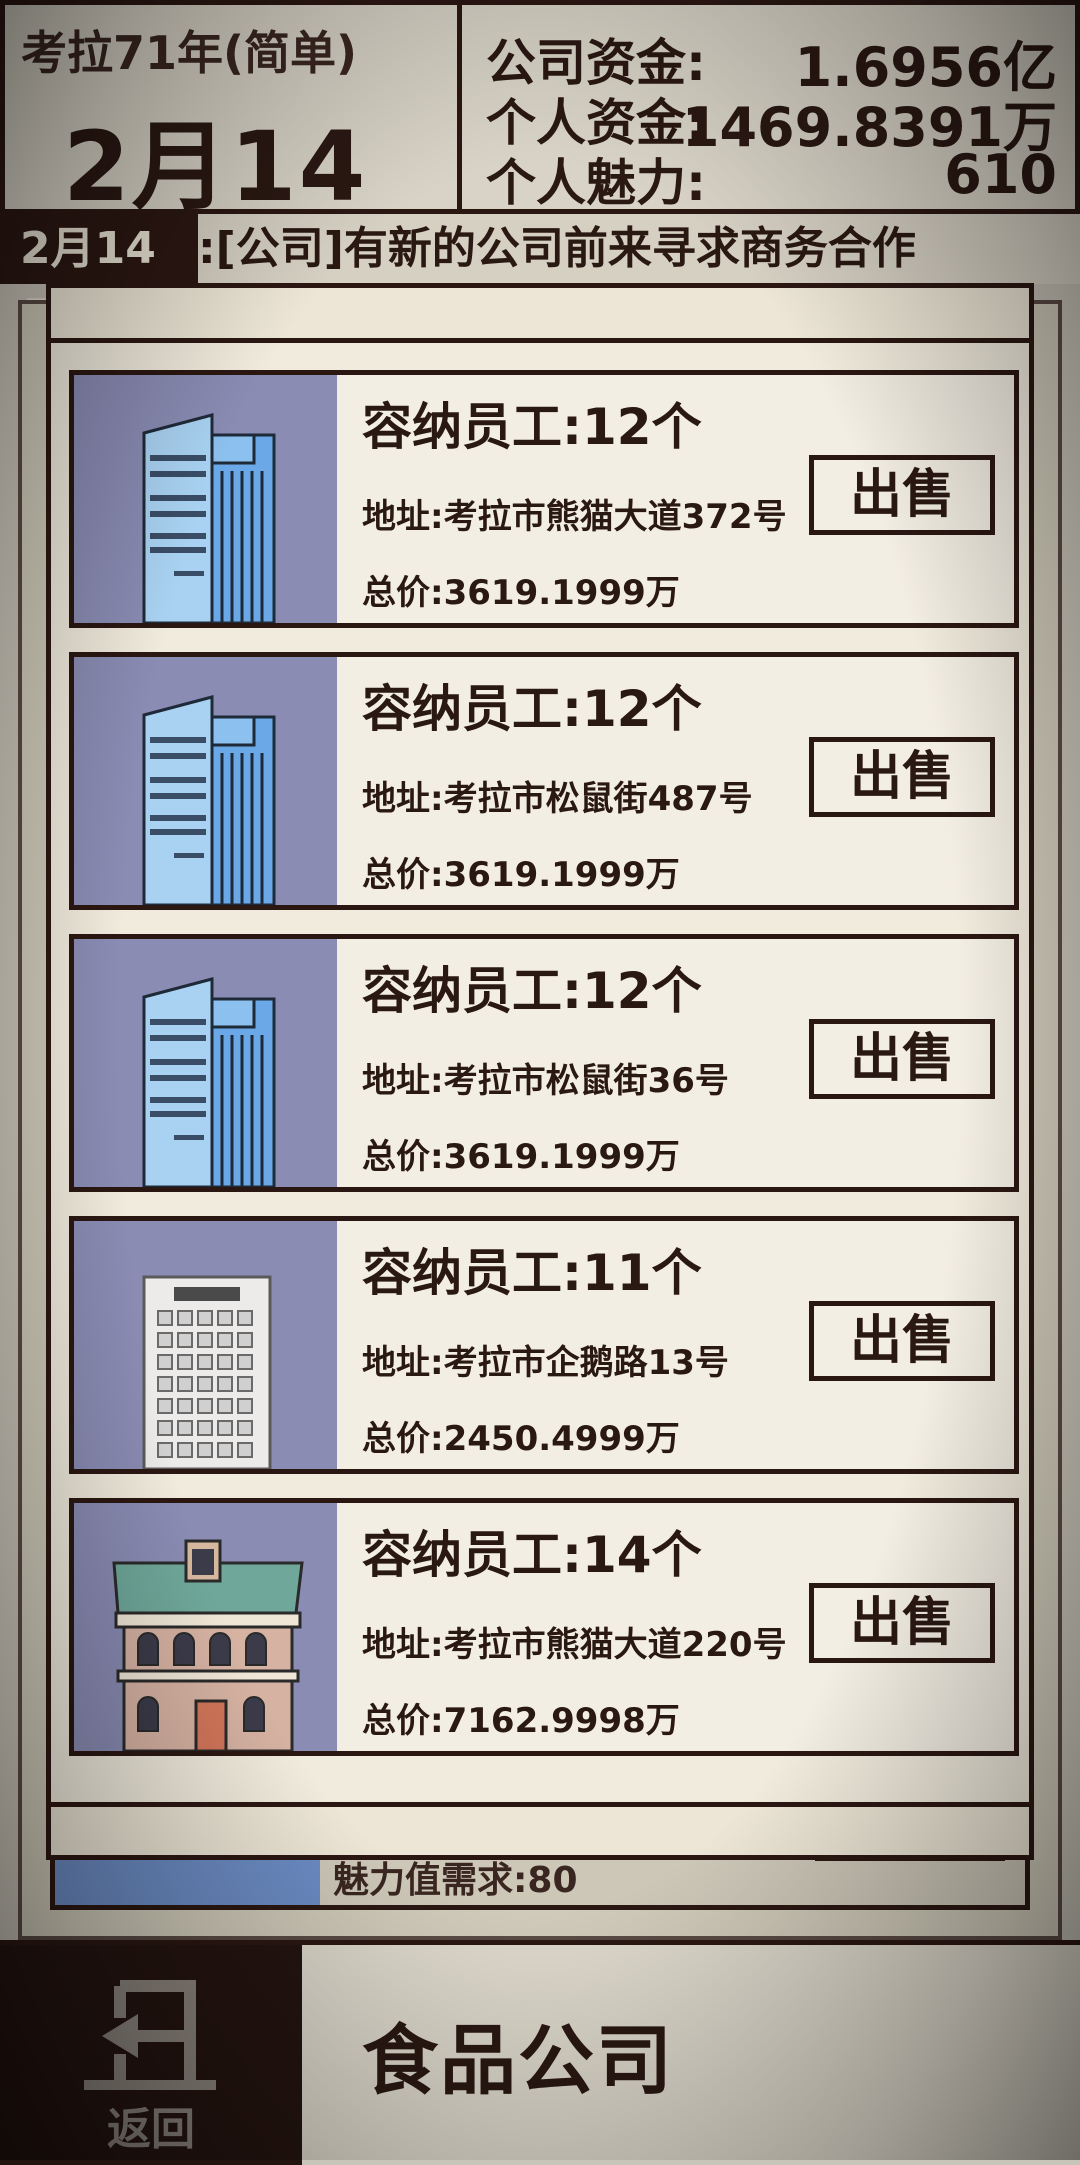 The width and height of the screenshot is (1080, 2165). What do you see at coordinates (545, 1363) in the screenshot?
I see `property-address: 地址:考拉市企鹅路13号` at bounding box center [545, 1363].